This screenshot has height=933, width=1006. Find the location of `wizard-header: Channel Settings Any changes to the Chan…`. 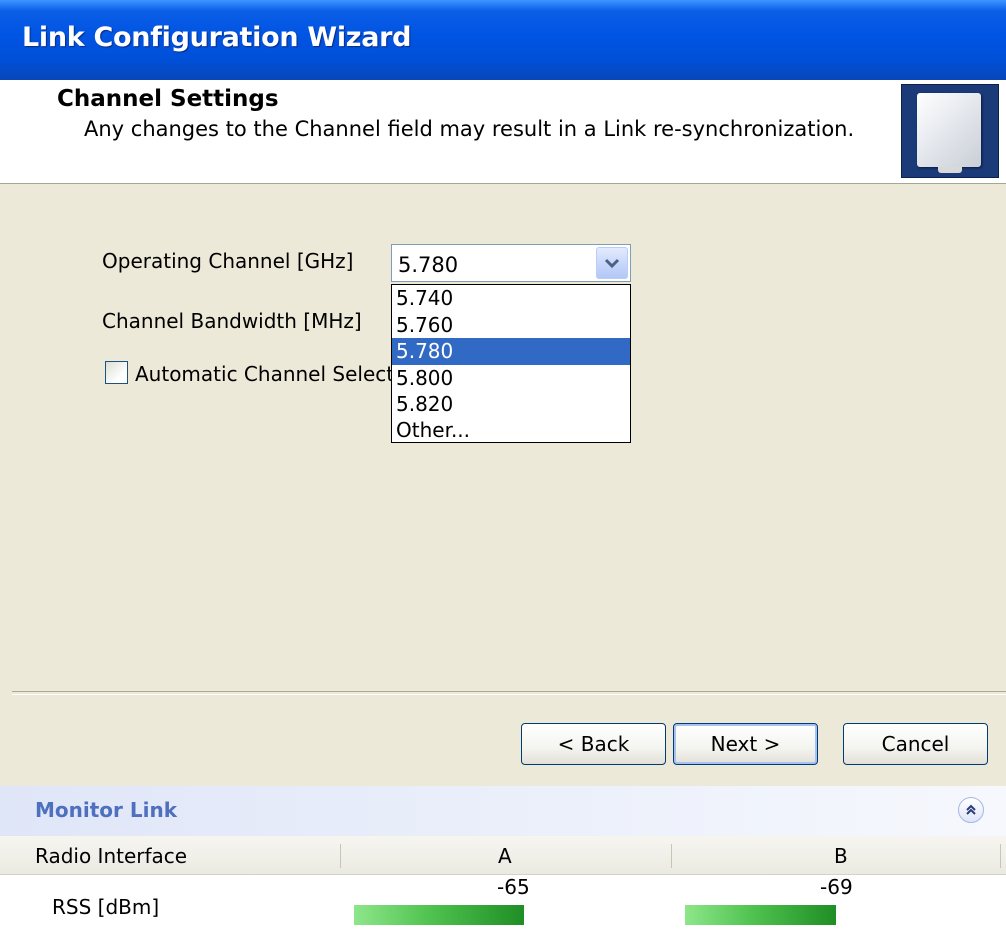

wizard-header: Channel Settings Any changes to the Chan… is located at coordinates (503, 132).